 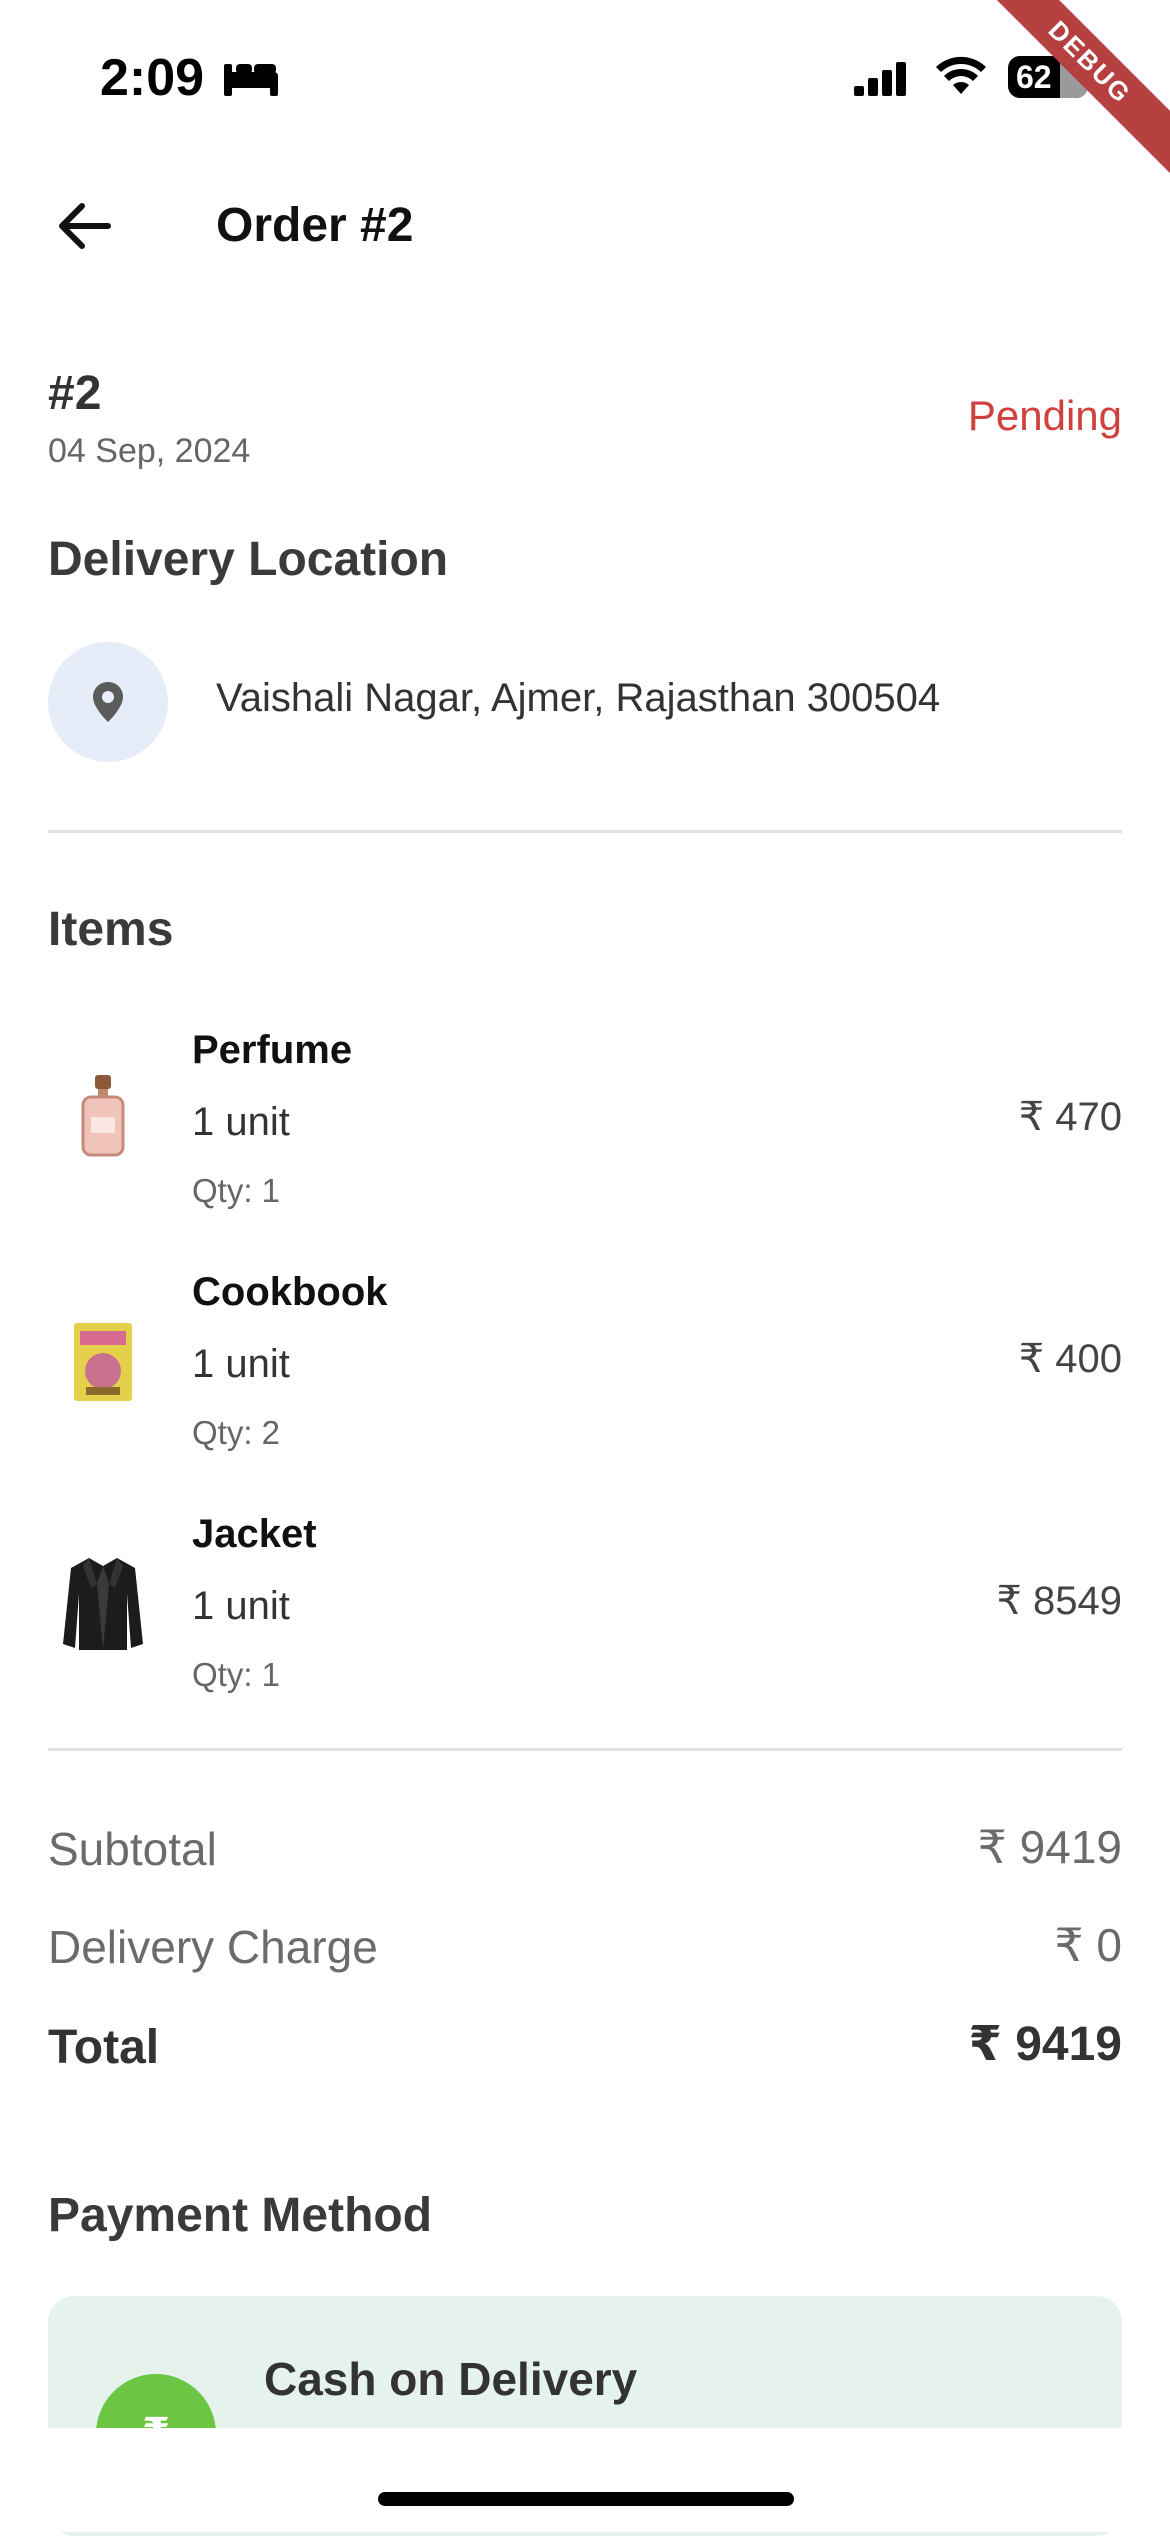 What do you see at coordinates (1034, 76) in the screenshot?
I see `battery-level: 62` at bounding box center [1034, 76].